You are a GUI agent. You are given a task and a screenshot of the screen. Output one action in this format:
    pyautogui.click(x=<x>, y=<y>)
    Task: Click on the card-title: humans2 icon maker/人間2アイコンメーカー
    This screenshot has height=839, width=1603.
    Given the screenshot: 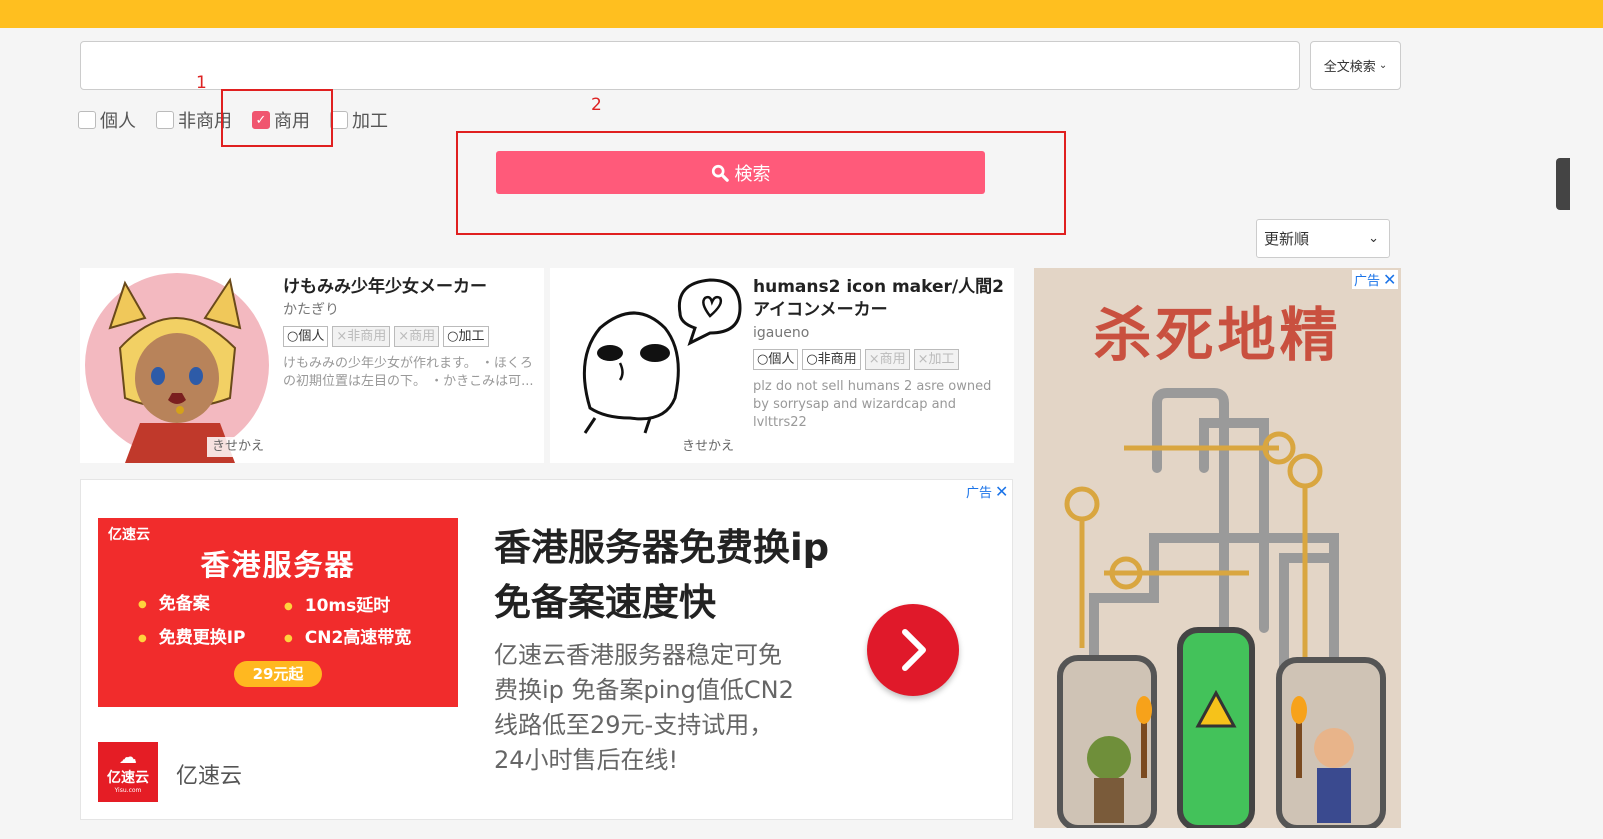 What is the action you would take?
    pyautogui.click(x=880, y=299)
    